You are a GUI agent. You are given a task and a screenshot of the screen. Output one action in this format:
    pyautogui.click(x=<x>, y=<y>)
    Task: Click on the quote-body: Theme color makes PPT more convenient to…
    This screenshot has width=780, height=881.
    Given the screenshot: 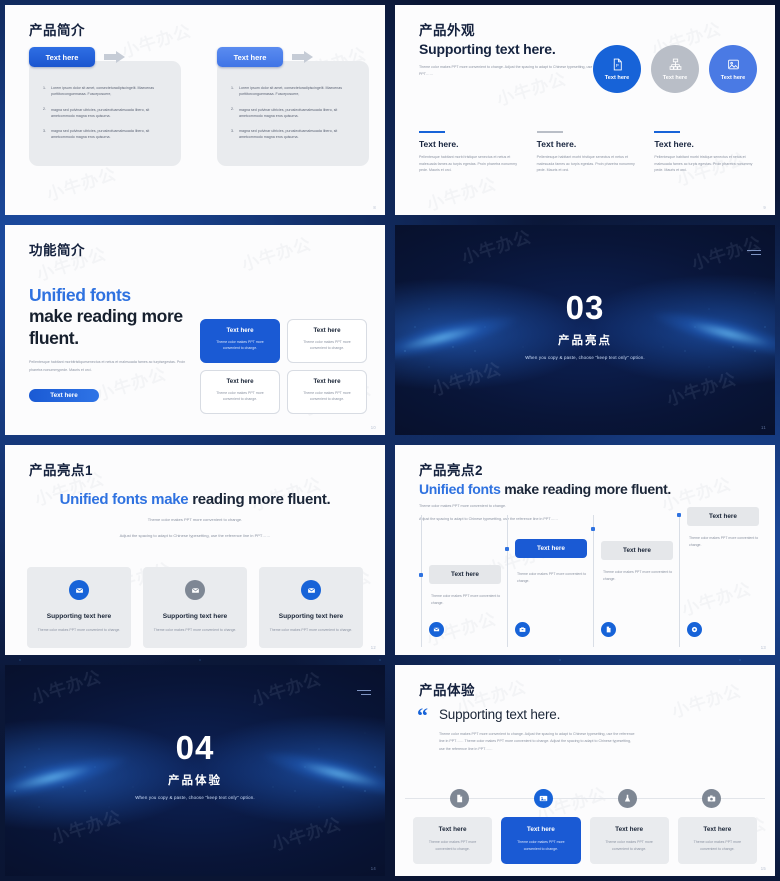 What is the action you would take?
    pyautogui.click(x=537, y=741)
    